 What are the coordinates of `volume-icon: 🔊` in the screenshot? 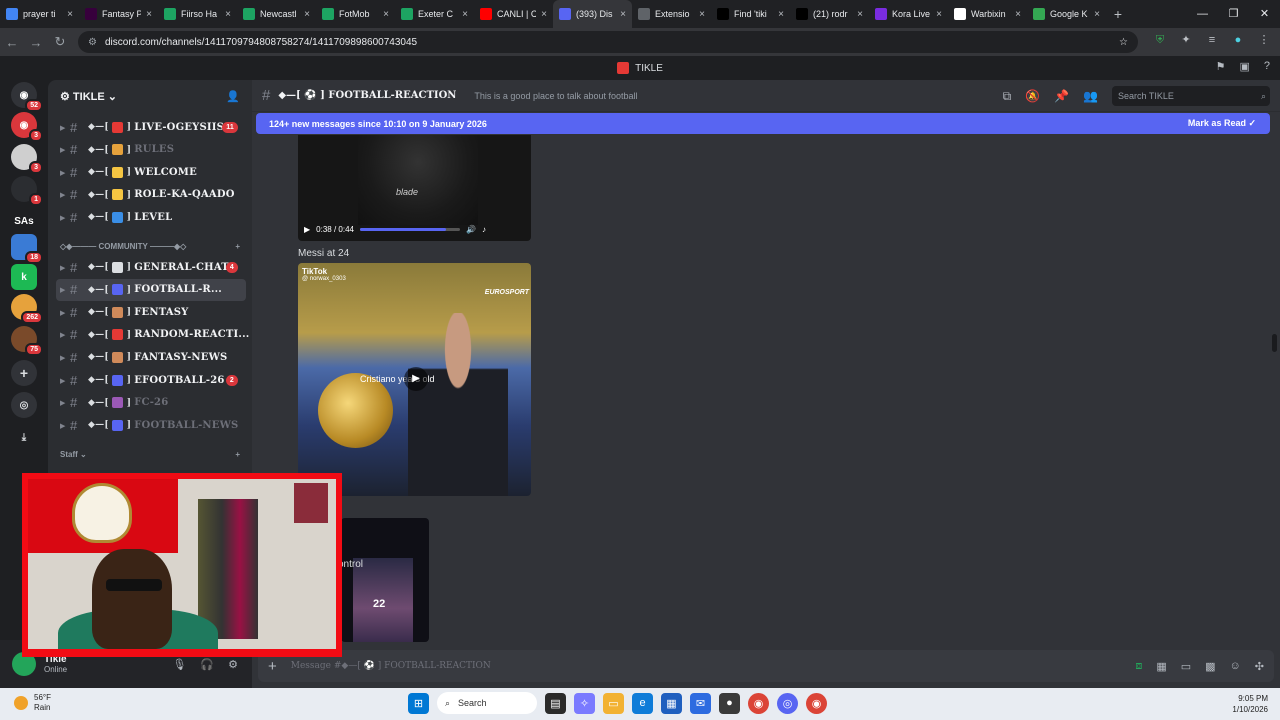 It's located at (471, 229).